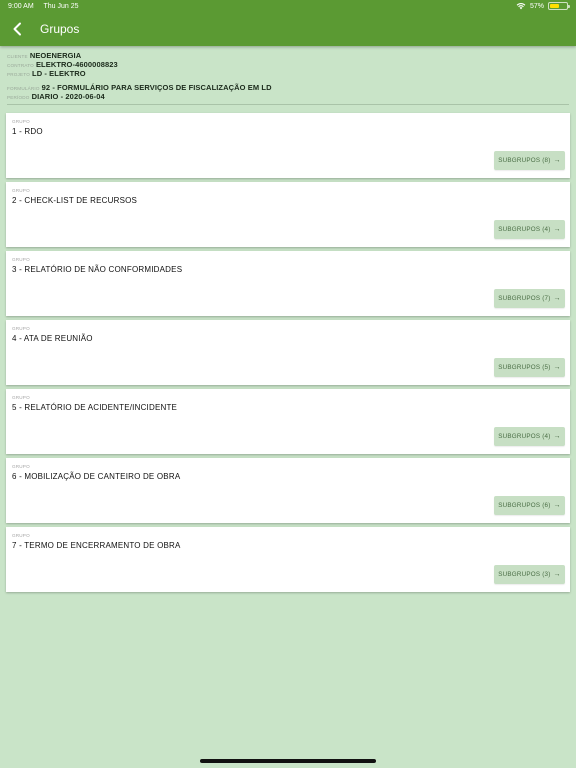 This screenshot has width=576, height=768. What do you see at coordinates (288, 64) in the screenshot?
I see `contract-row: CONTRATO ELEKTRO-4600008823` at bounding box center [288, 64].